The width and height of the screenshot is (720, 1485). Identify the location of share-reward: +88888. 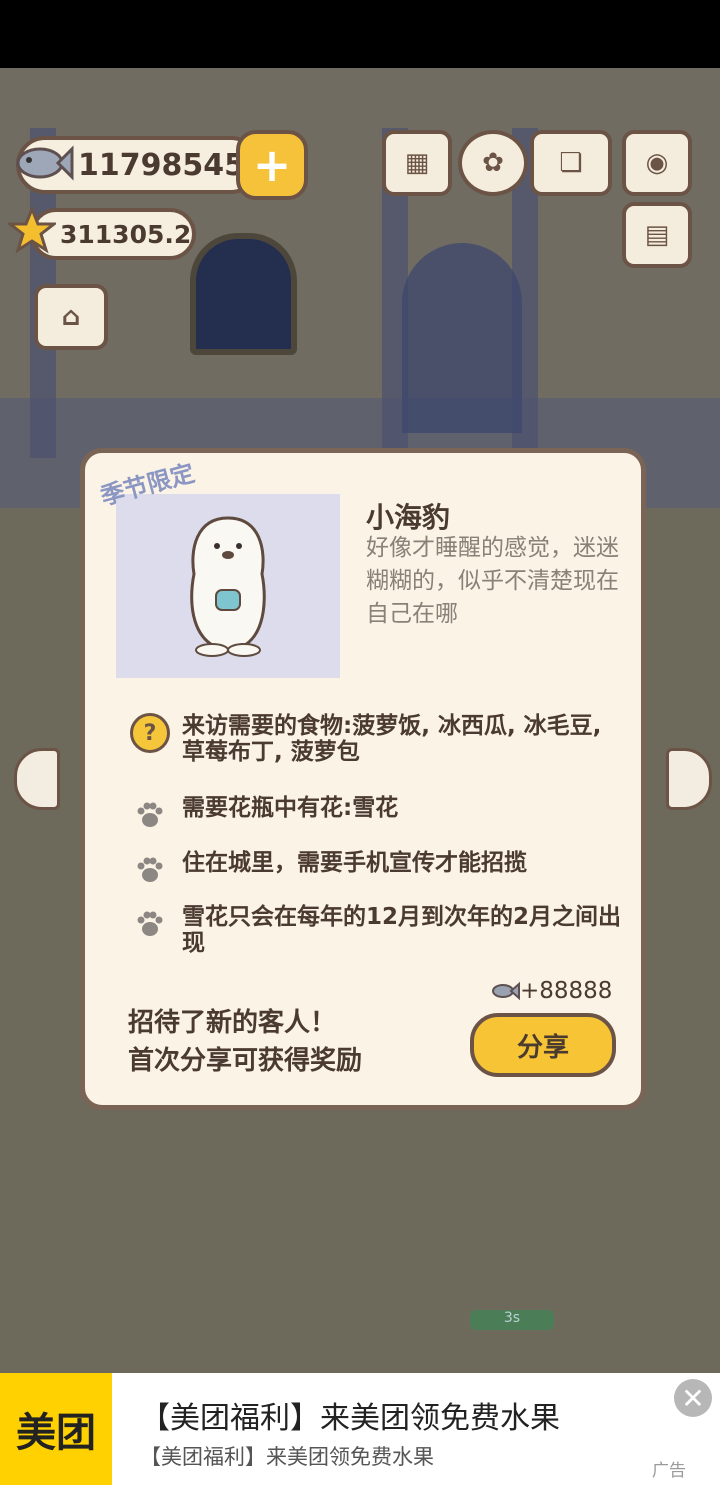
(552, 991).